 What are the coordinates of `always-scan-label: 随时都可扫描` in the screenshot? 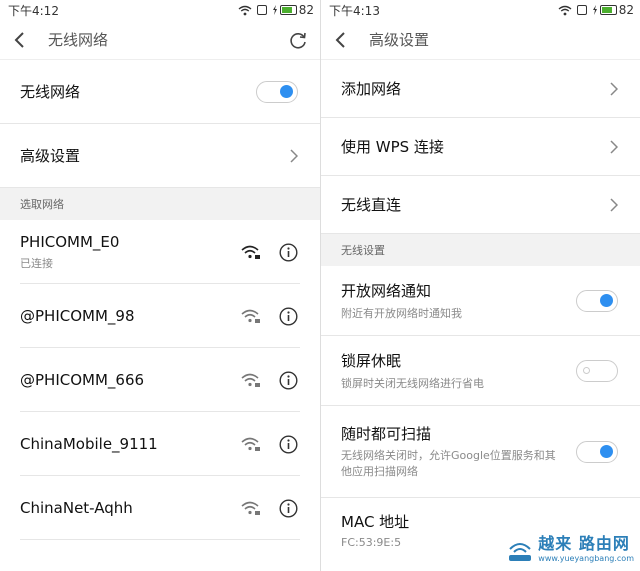 It's located at (386, 434).